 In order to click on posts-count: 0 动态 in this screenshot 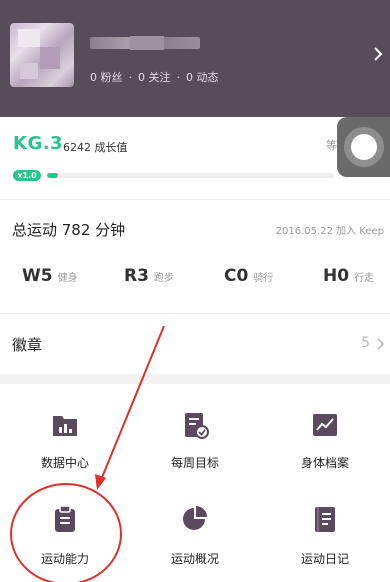, I will do `click(202, 77)`.